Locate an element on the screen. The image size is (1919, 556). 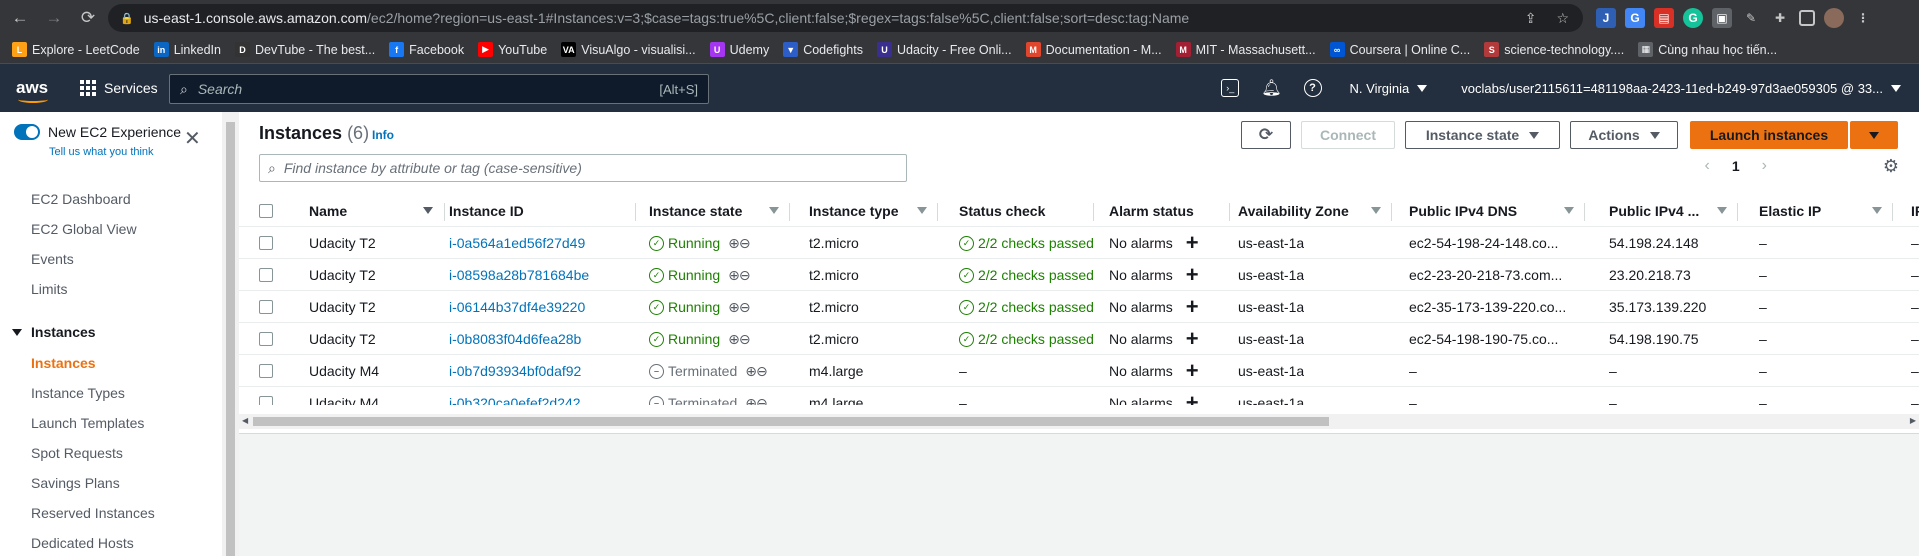
sidebar-item-ec2-dashboard: EC2 Dashboard is located at coordinates (81, 199).